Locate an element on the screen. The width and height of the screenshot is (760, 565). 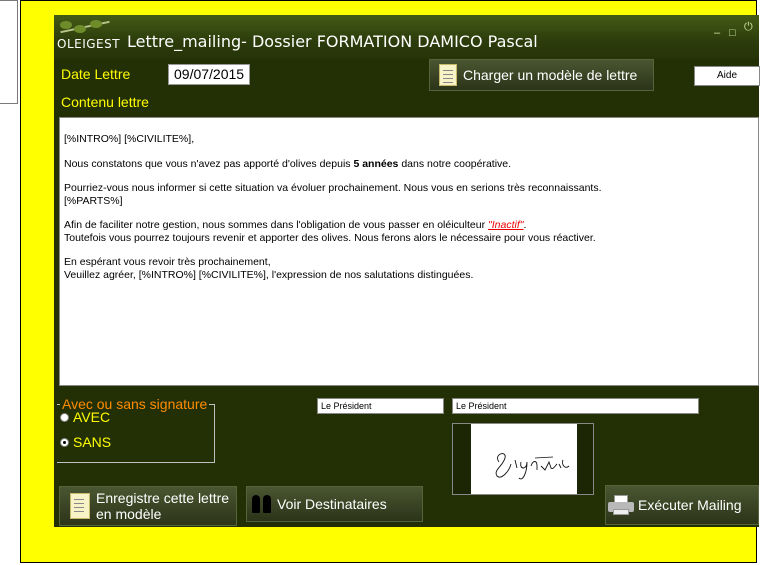
signature-image is located at coordinates (524, 459).